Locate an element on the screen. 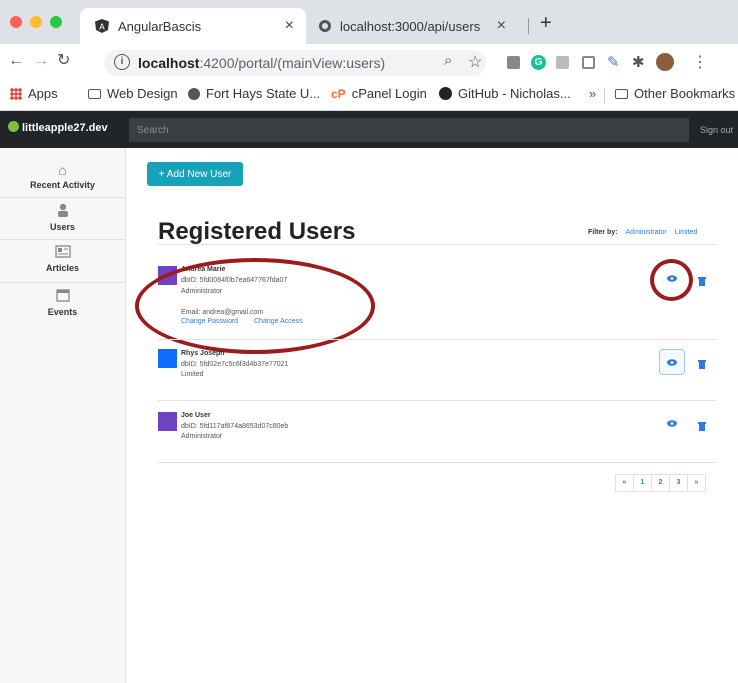  browser-tab-angular: A AngularBascis × is located at coordinates (193, 26).